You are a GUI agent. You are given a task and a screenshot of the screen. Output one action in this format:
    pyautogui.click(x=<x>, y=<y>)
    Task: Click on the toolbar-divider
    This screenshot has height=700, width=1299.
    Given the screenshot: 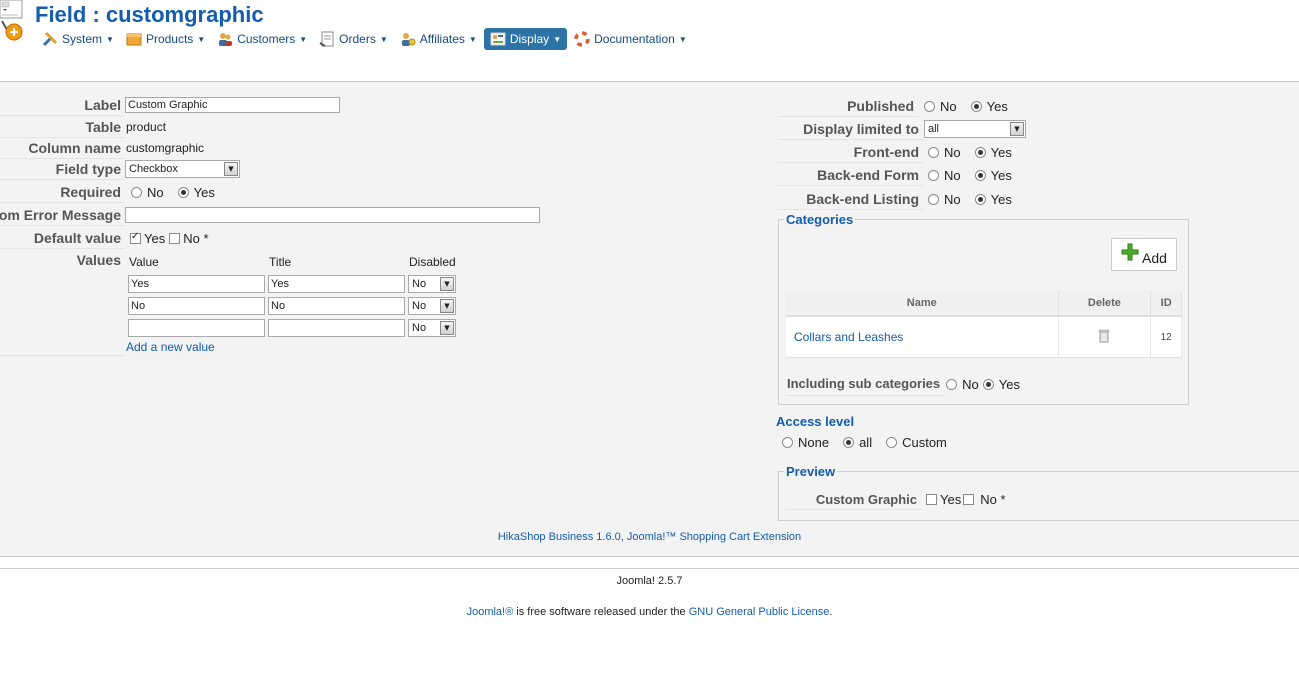 What is the action you would take?
    pyautogui.click(x=649, y=72)
    